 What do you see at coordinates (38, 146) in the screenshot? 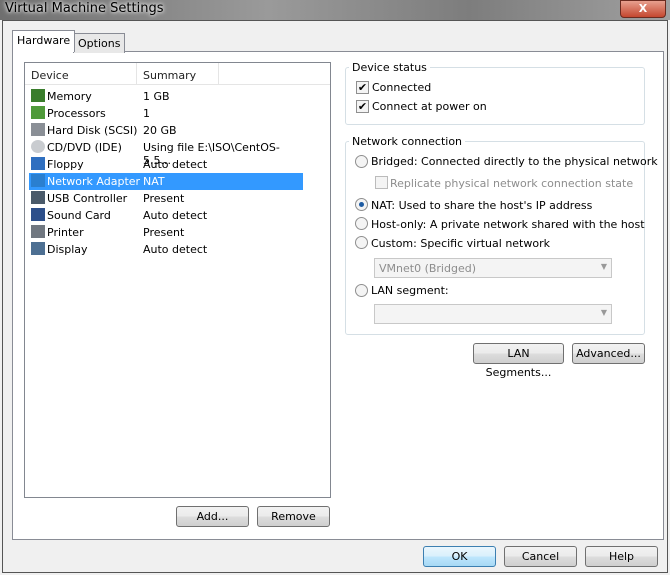
I see `cd-dvd-icon` at bounding box center [38, 146].